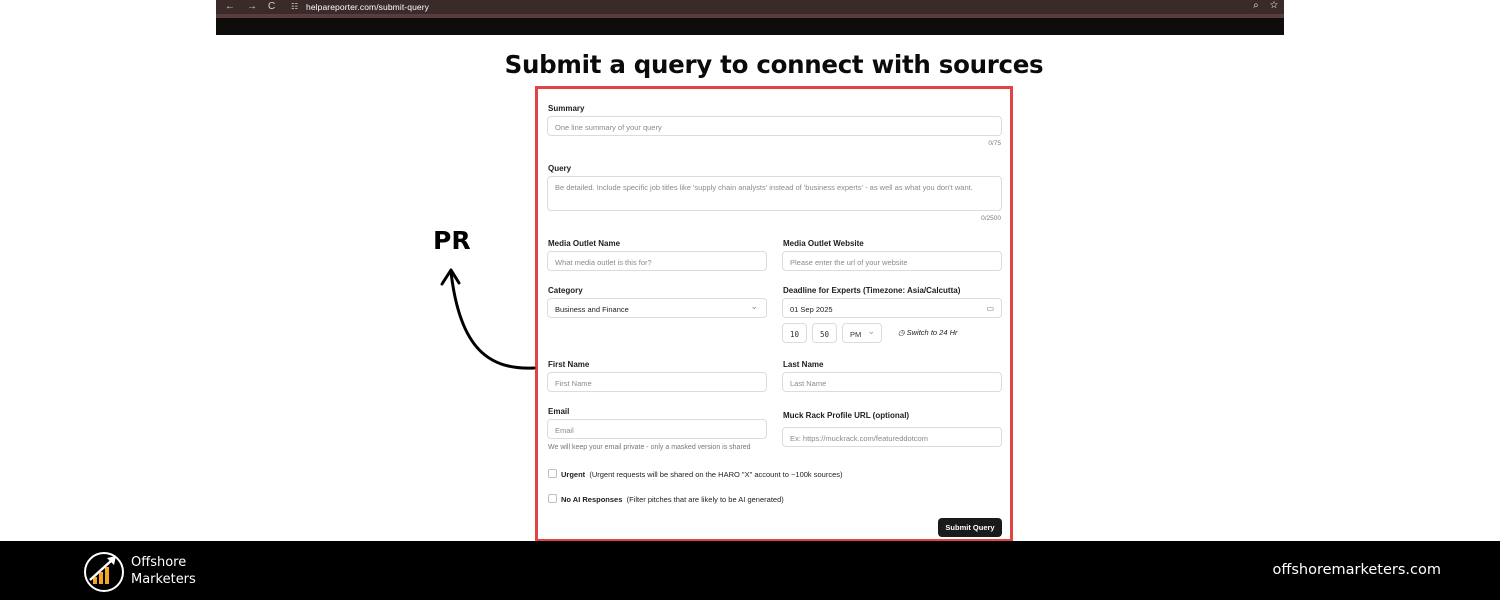  What do you see at coordinates (592, 499) in the screenshot?
I see `no-ai-label: No AI Responses` at bounding box center [592, 499].